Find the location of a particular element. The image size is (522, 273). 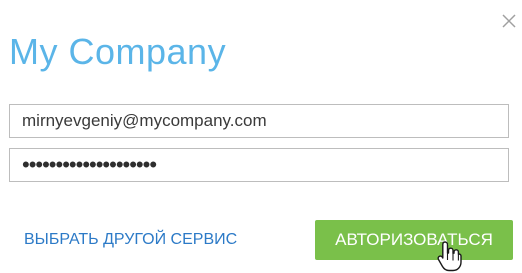

email-field is located at coordinates (259, 121).